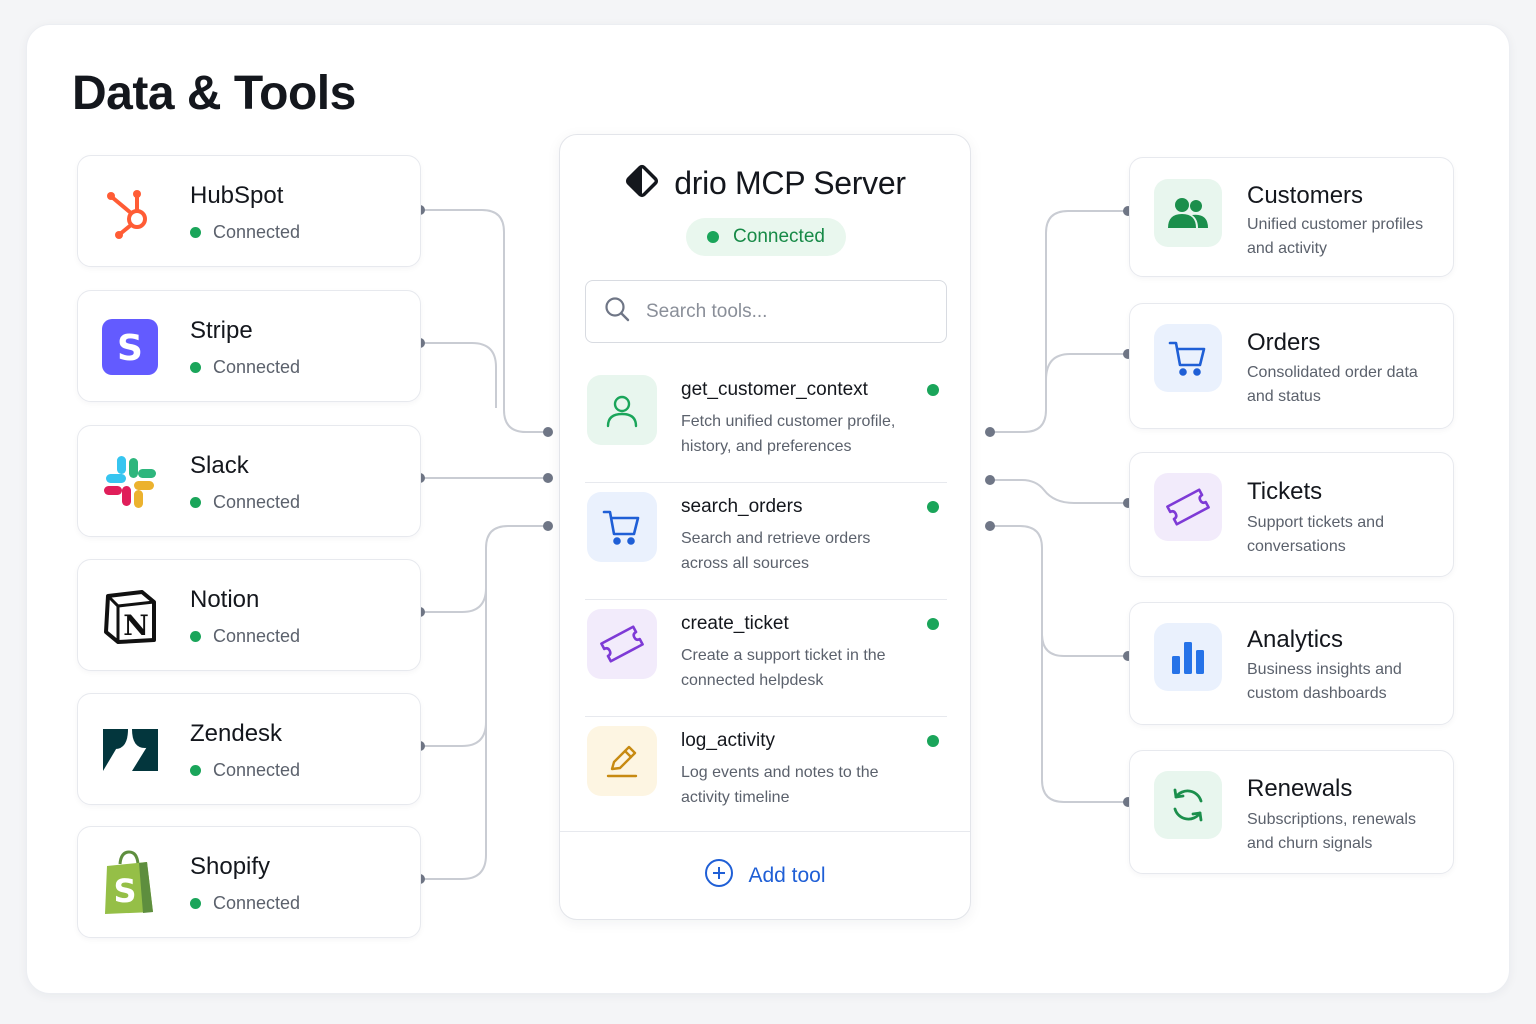  What do you see at coordinates (249, 615) in the screenshot?
I see `source-card-notion: N Notion Connected` at bounding box center [249, 615].